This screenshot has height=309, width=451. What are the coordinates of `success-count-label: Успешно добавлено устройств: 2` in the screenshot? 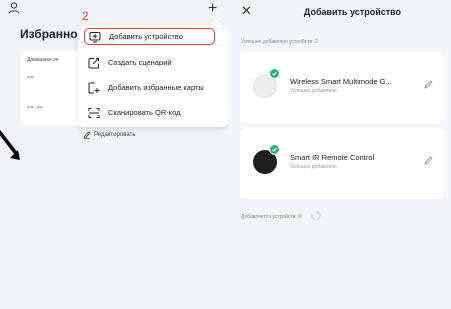 It's located at (279, 42).